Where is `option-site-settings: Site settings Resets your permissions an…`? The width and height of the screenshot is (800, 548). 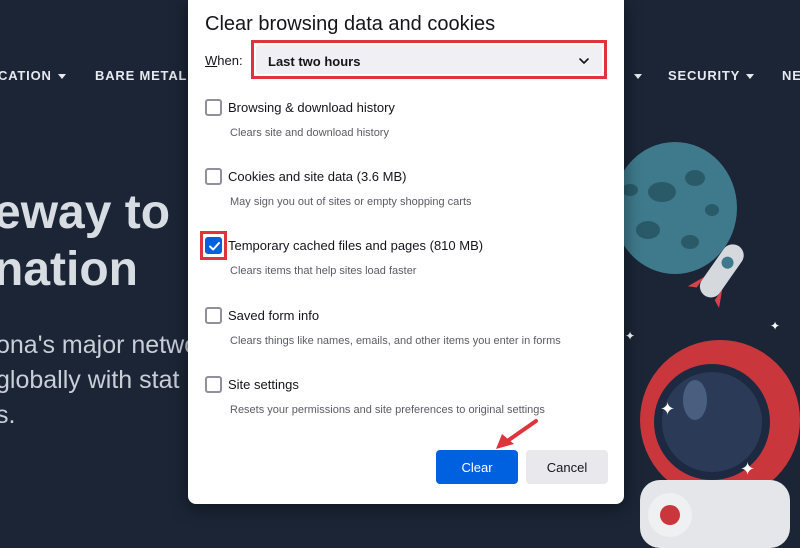 option-site-settings: Site settings Resets your permissions an… is located at coordinates (406, 402).